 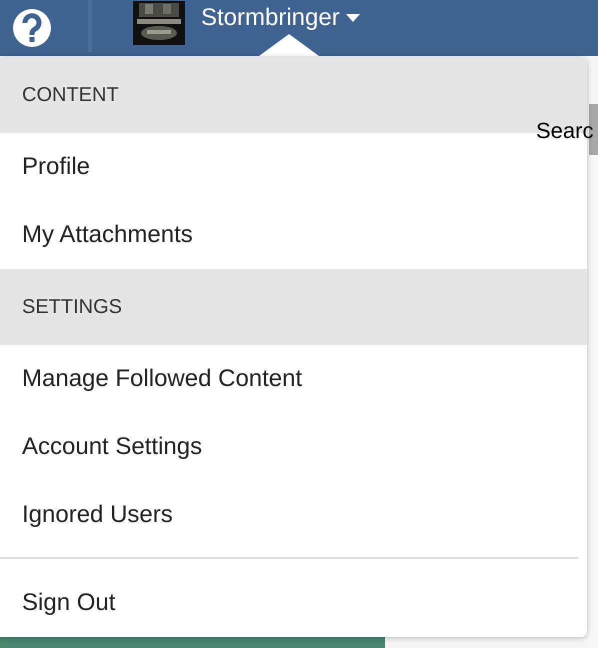 What do you see at coordinates (293, 447) in the screenshot?
I see `menu-item: Account Settings` at bounding box center [293, 447].